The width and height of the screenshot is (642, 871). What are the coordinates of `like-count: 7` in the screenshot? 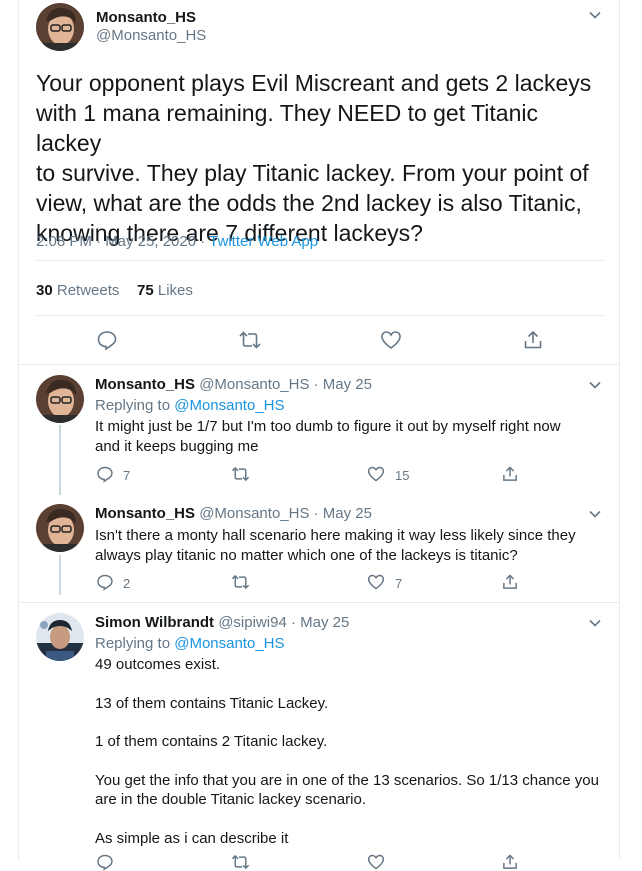 It's located at (399, 583).